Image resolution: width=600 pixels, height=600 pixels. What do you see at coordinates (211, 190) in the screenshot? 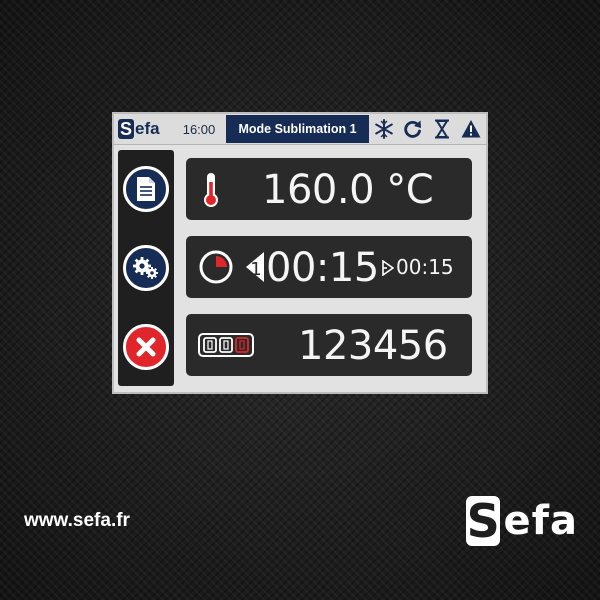
I see `thermometer-icon` at bounding box center [211, 190].